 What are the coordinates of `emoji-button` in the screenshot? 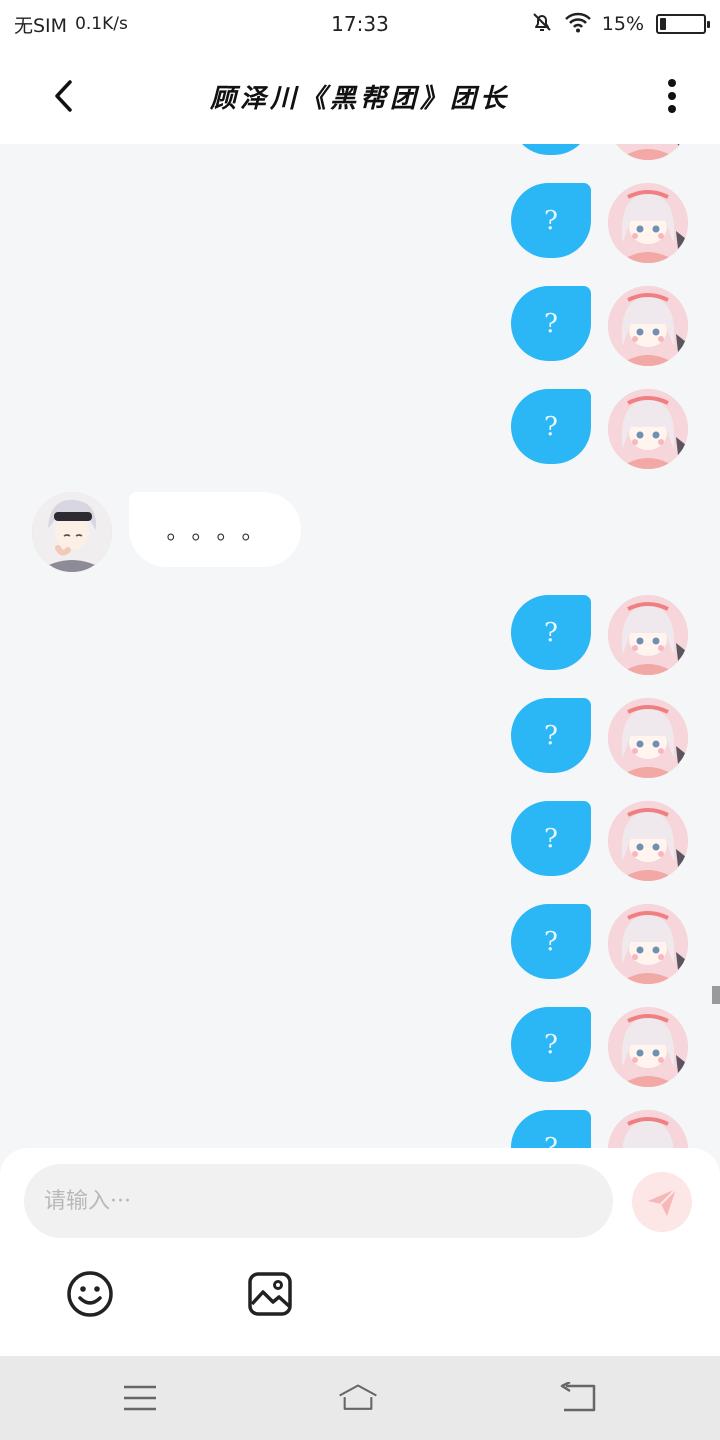 It's located at (90, 1294).